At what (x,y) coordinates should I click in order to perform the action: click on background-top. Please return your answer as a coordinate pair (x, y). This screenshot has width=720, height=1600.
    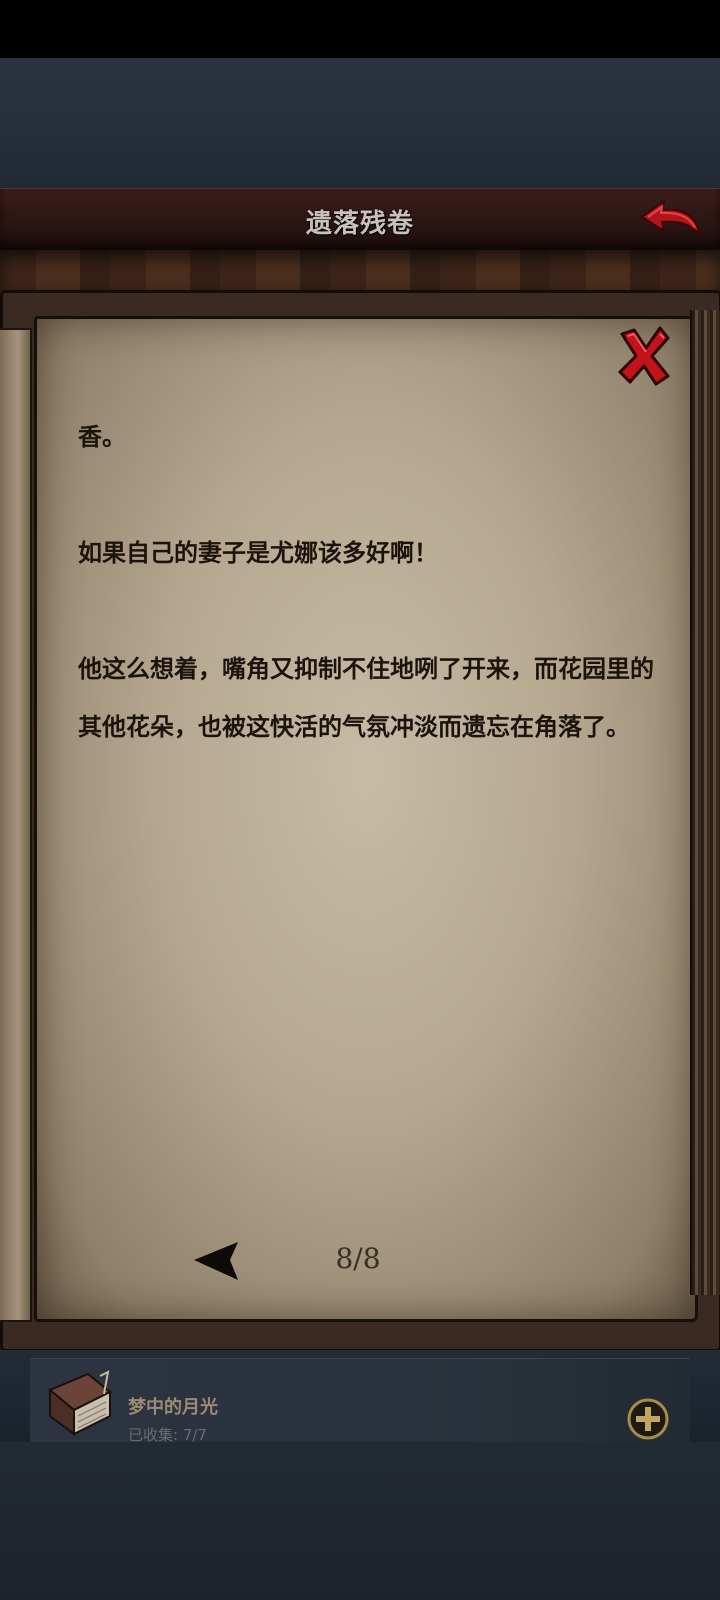
    Looking at the image, I should click on (360, 123).